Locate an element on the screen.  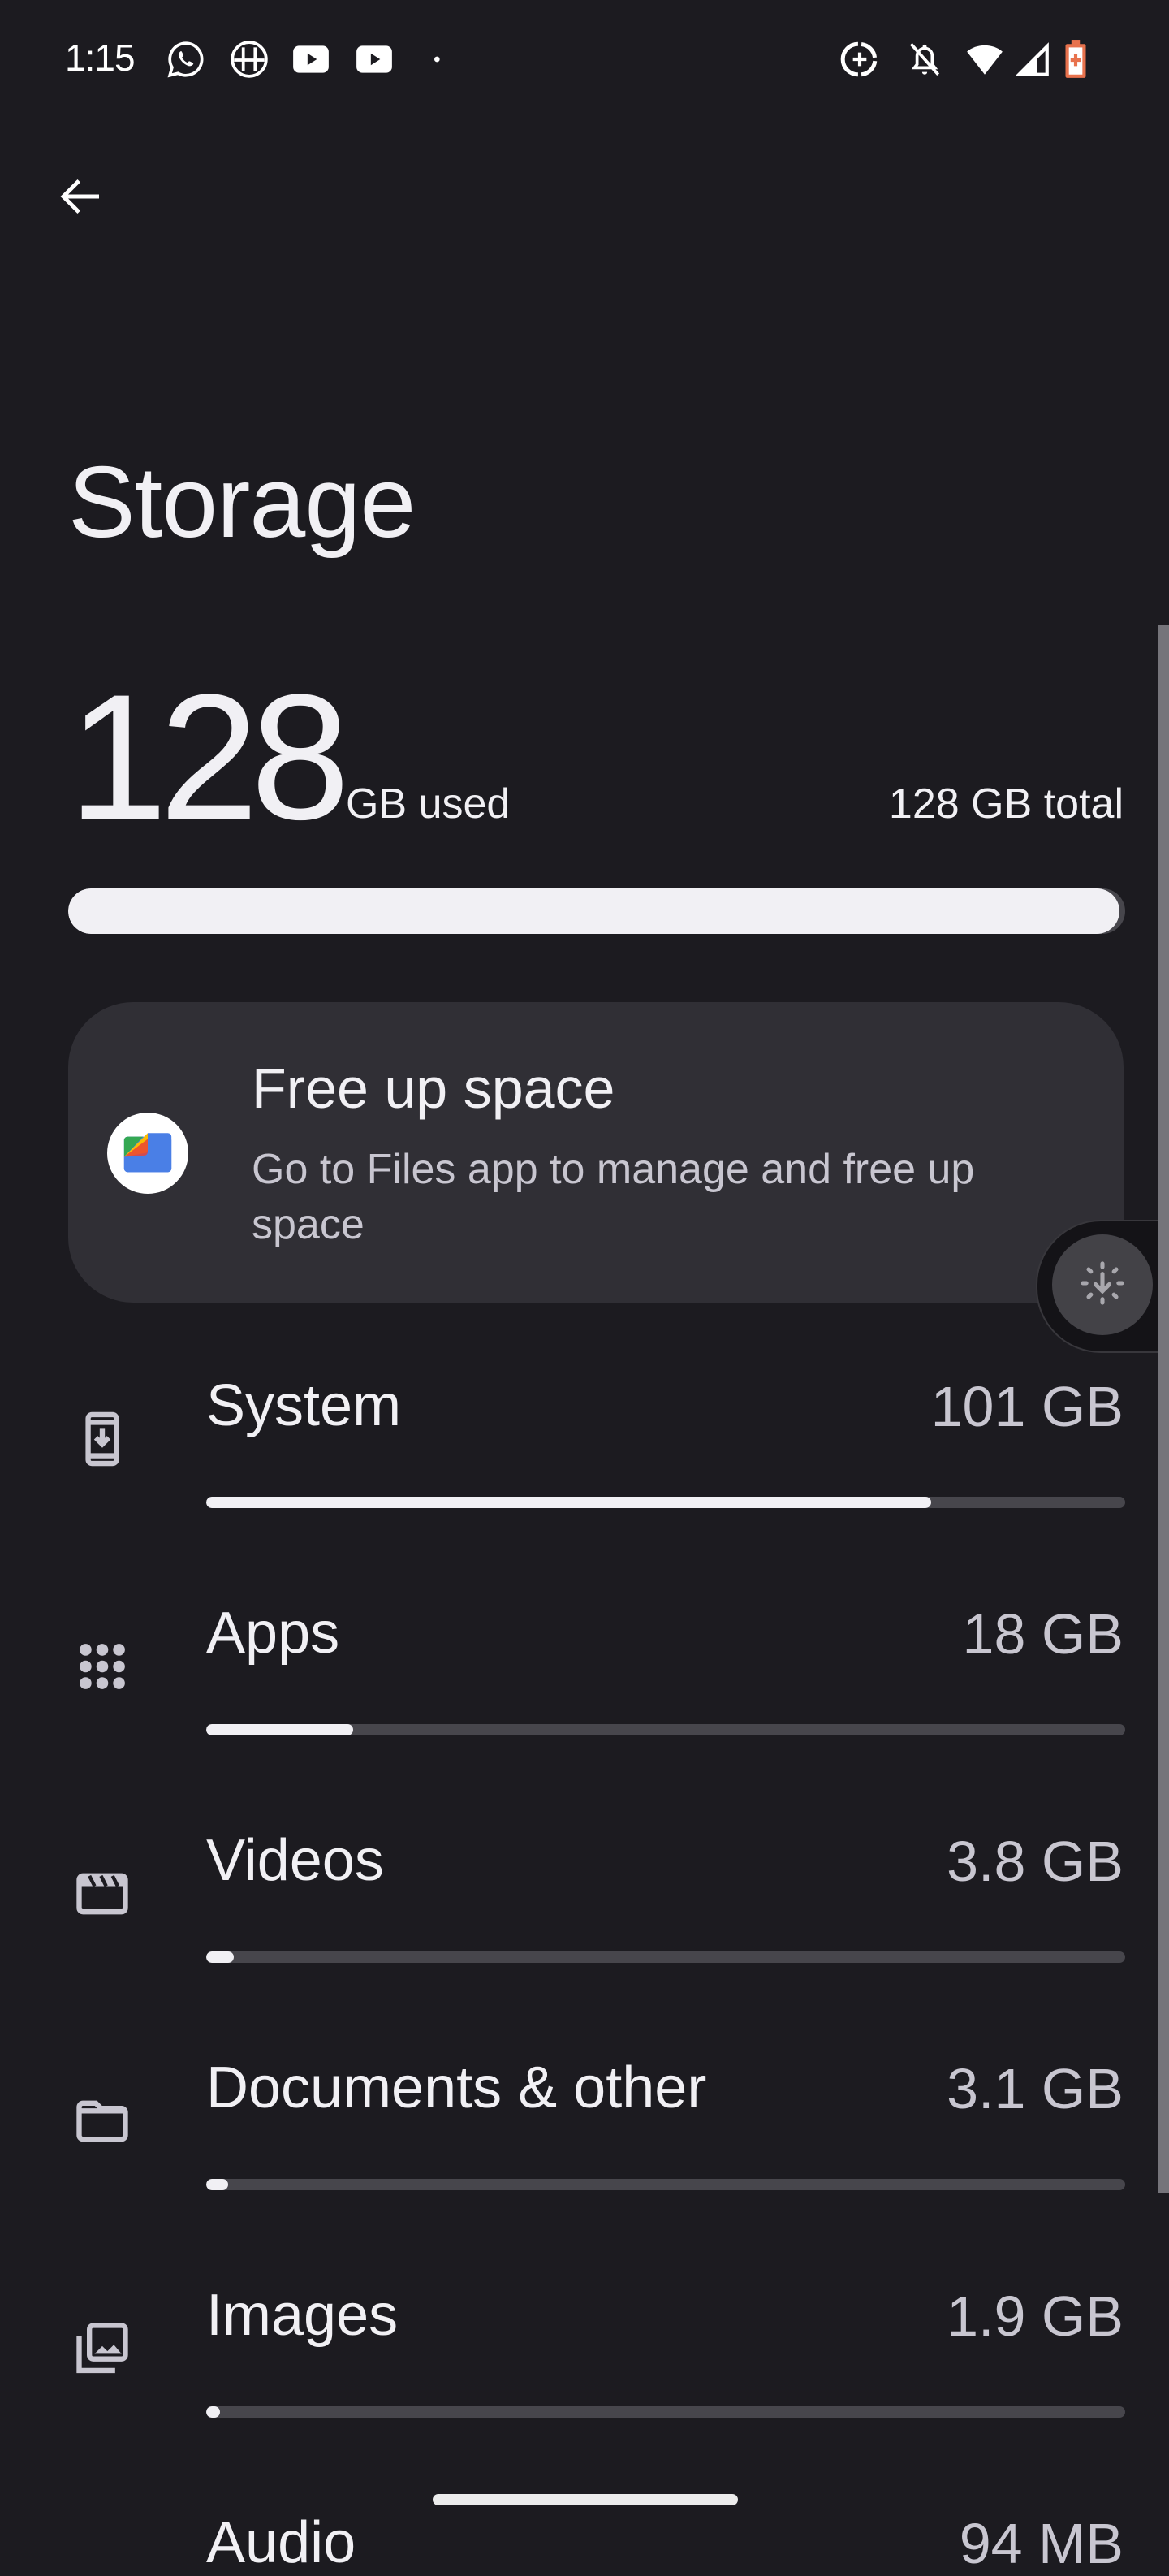
system-update-icon is located at coordinates (102, 1439).